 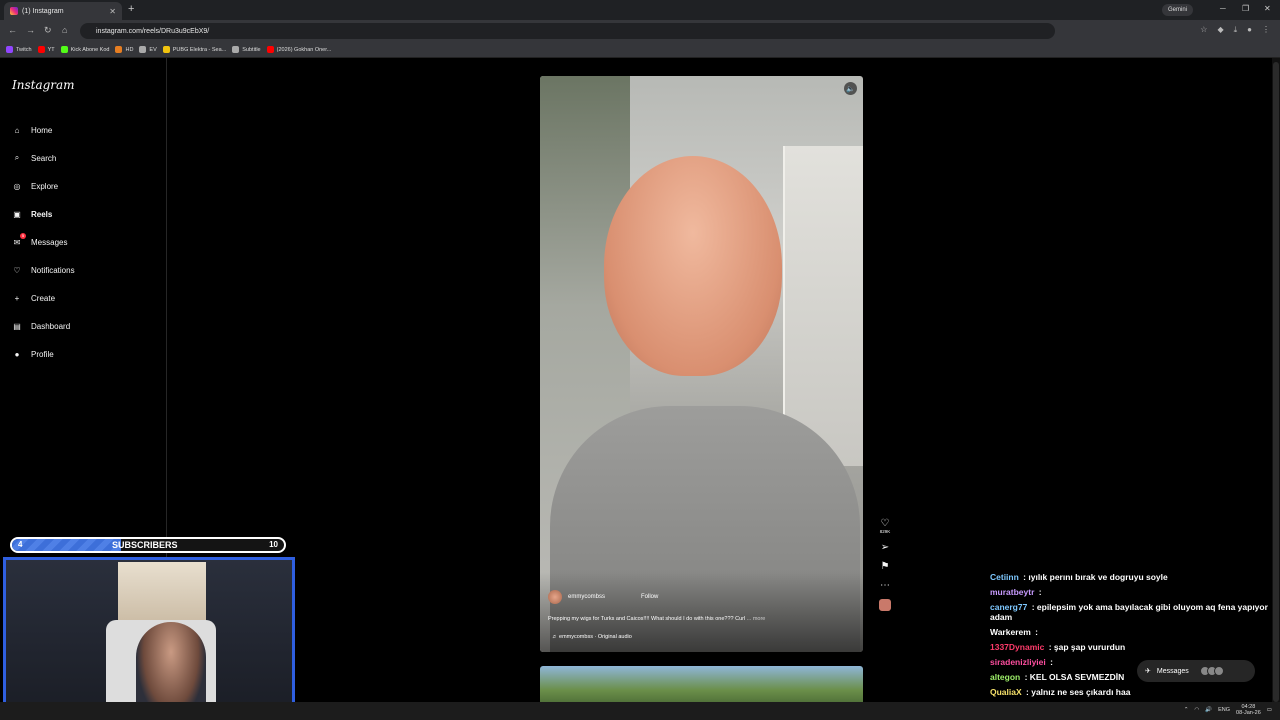 I want to click on nav-label: Reels, so click(x=42, y=214).